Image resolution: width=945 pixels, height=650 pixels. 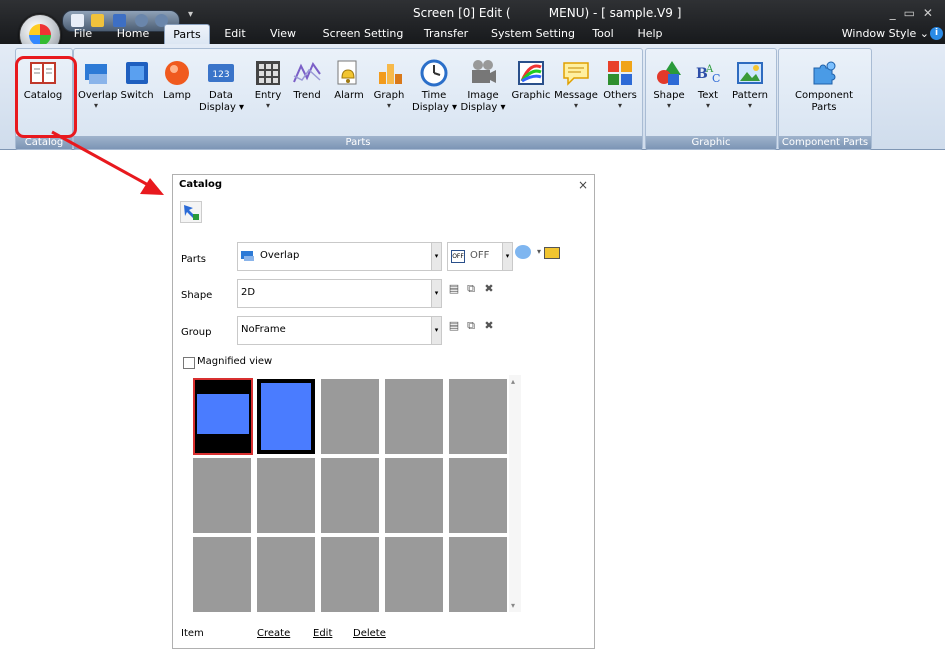 What do you see at coordinates (189, 363) in the screenshot?
I see `magnified-view-checkbox` at bounding box center [189, 363].